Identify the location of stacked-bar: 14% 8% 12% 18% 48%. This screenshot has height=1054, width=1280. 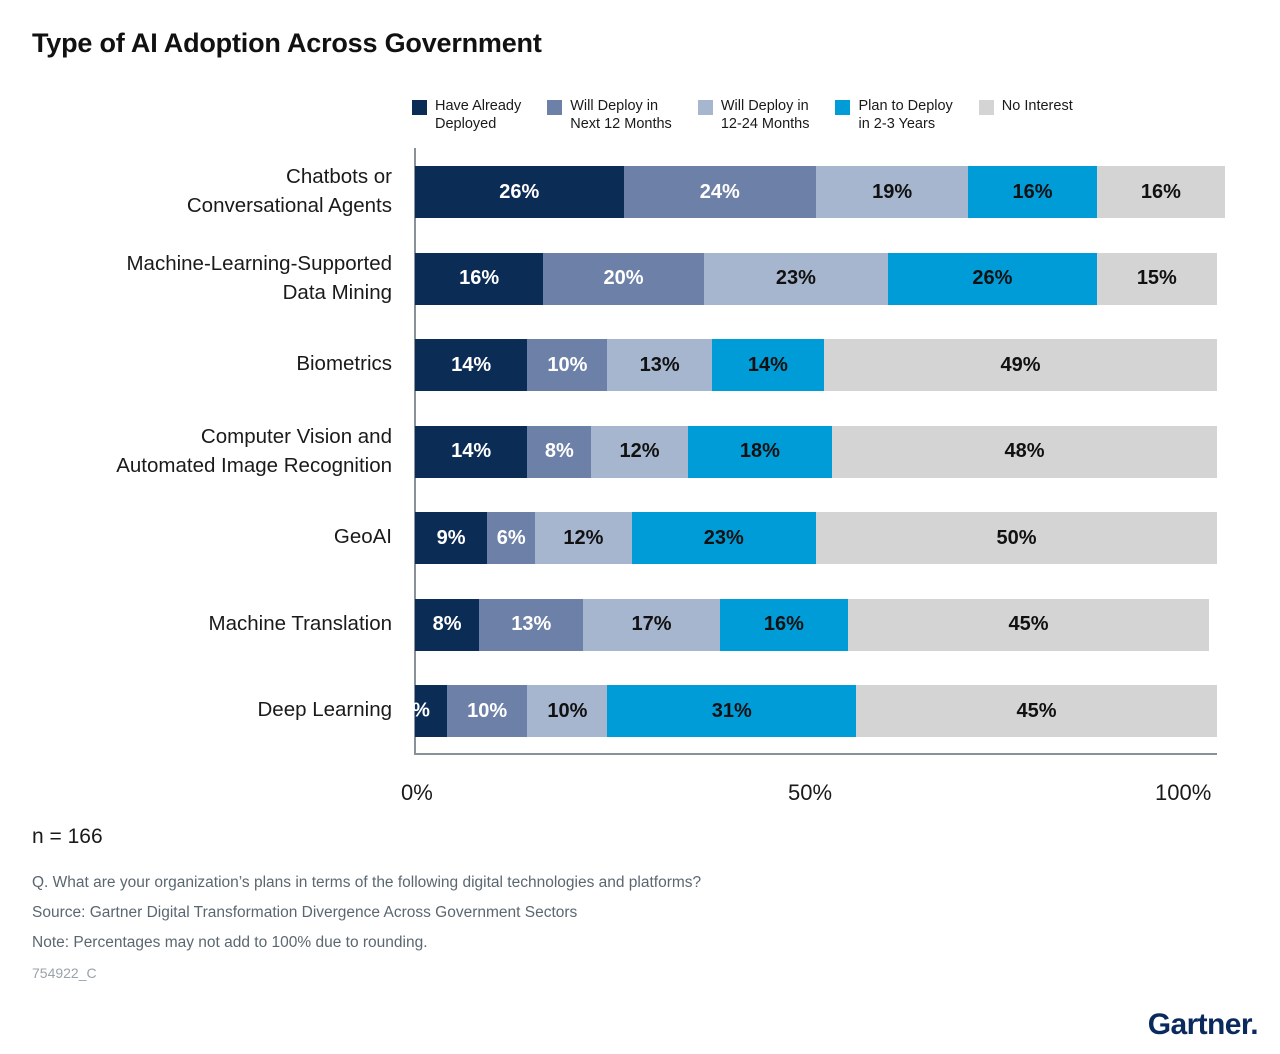
(816, 451).